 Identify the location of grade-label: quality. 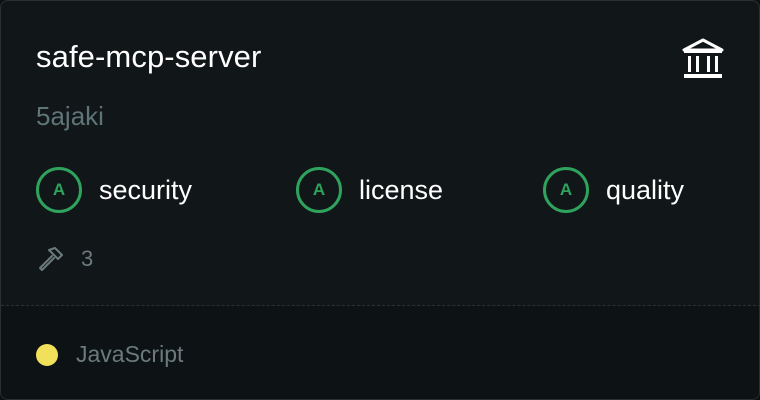
(645, 189).